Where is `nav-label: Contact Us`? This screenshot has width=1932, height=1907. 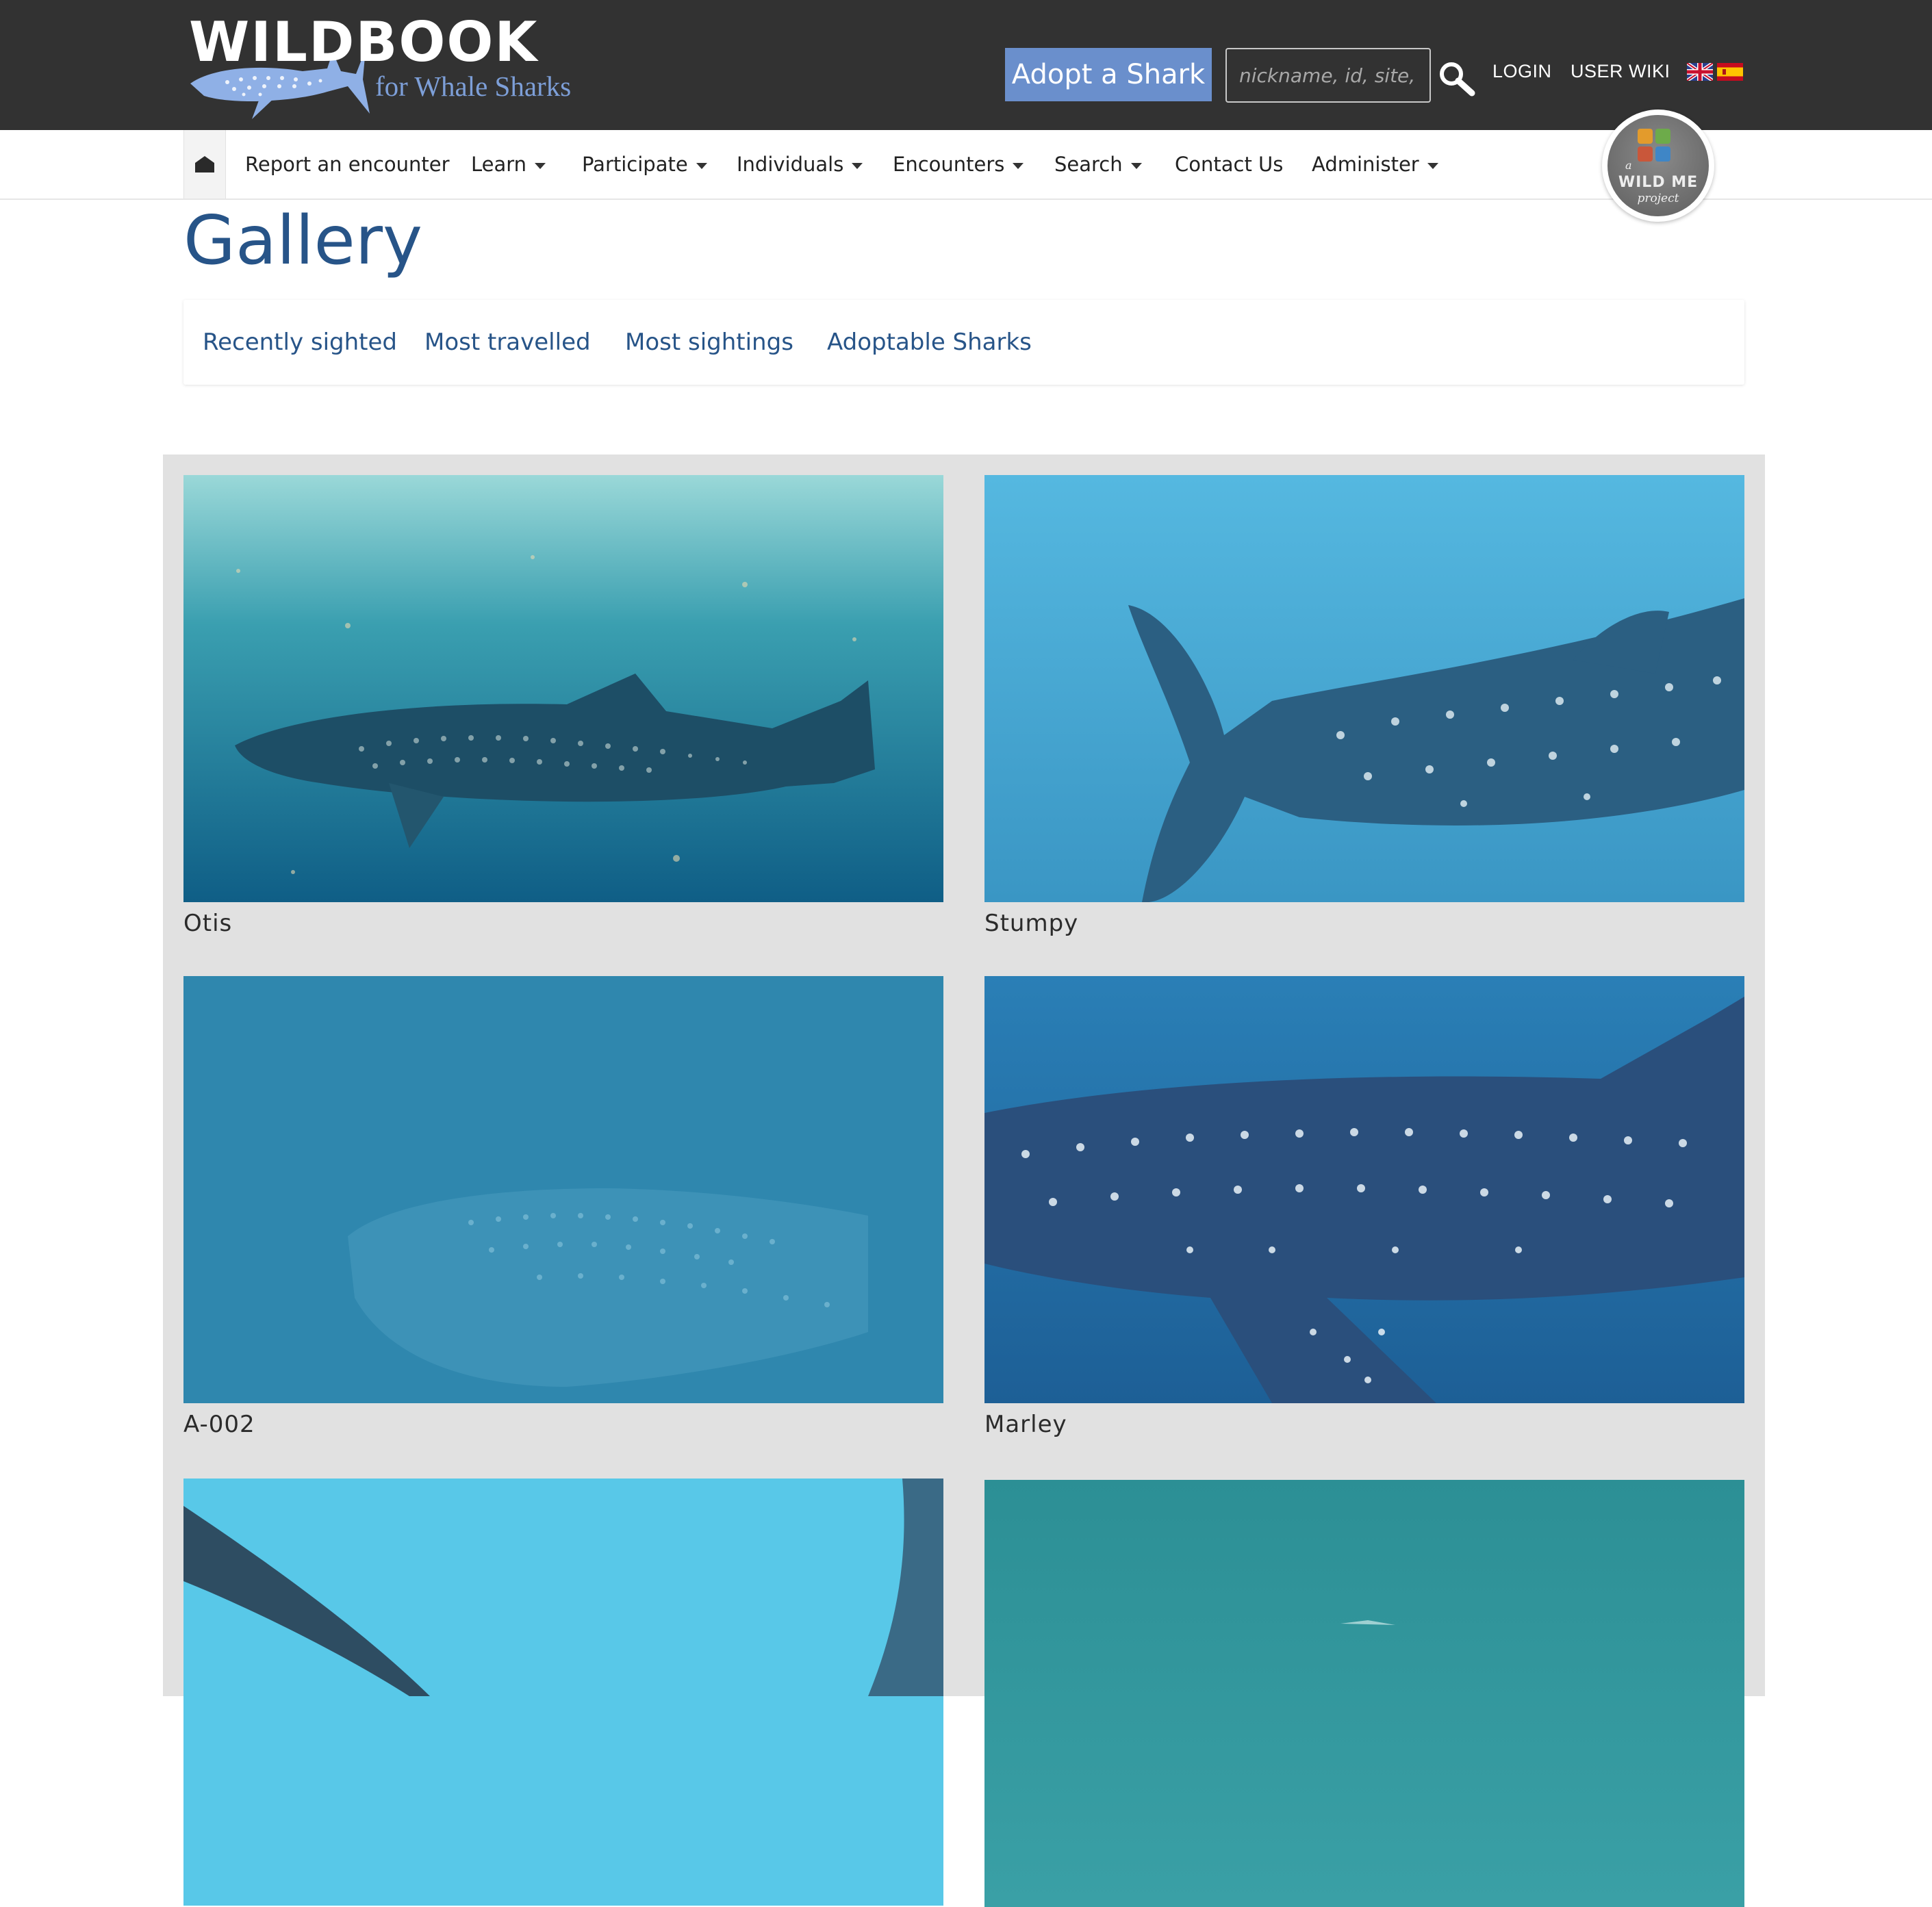 nav-label: Contact Us is located at coordinates (1229, 164).